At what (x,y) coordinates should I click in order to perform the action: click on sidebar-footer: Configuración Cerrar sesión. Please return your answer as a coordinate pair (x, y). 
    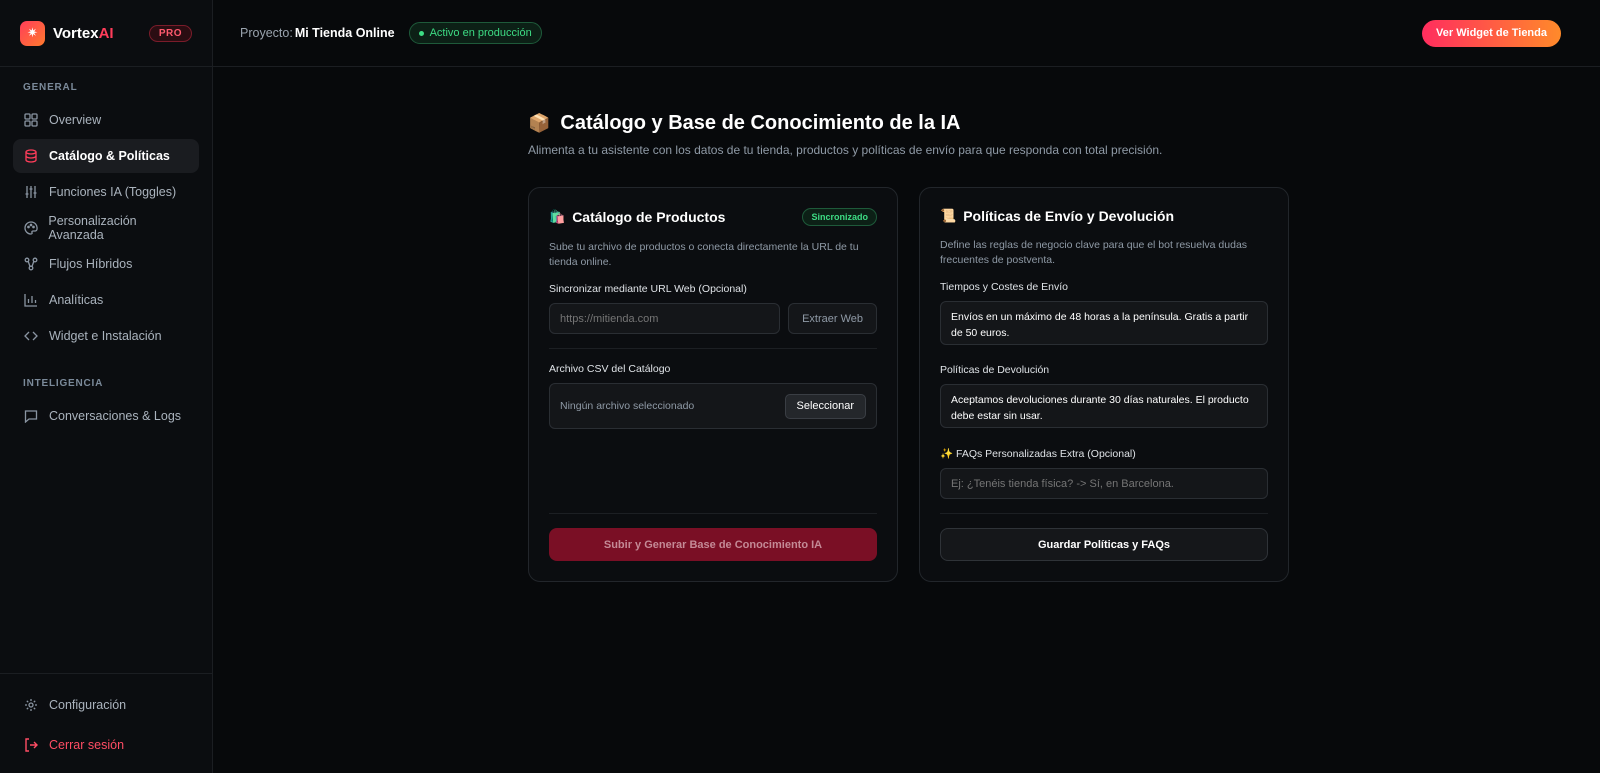
    Looking at the image, I should click on (106, 723).